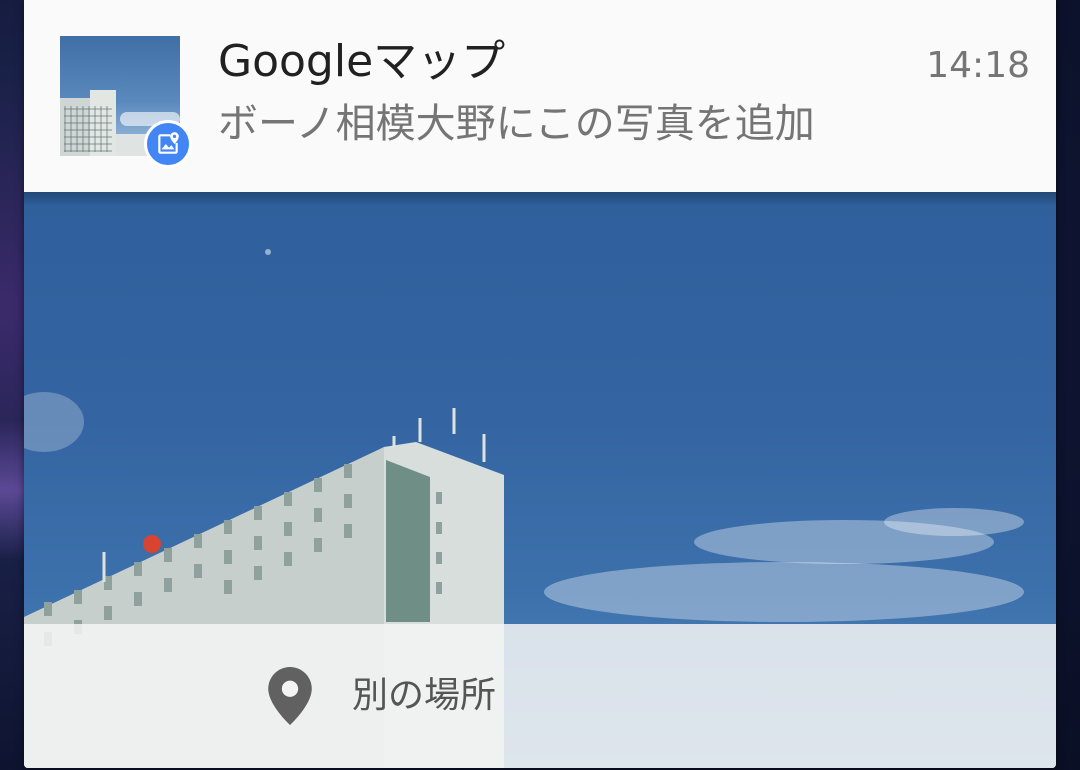 This screenshot has height=770, width=1080. What do you see at coordinates (784, 592) in the screenshot?
I see `cloud-bank` at bounding box center [784, 592].